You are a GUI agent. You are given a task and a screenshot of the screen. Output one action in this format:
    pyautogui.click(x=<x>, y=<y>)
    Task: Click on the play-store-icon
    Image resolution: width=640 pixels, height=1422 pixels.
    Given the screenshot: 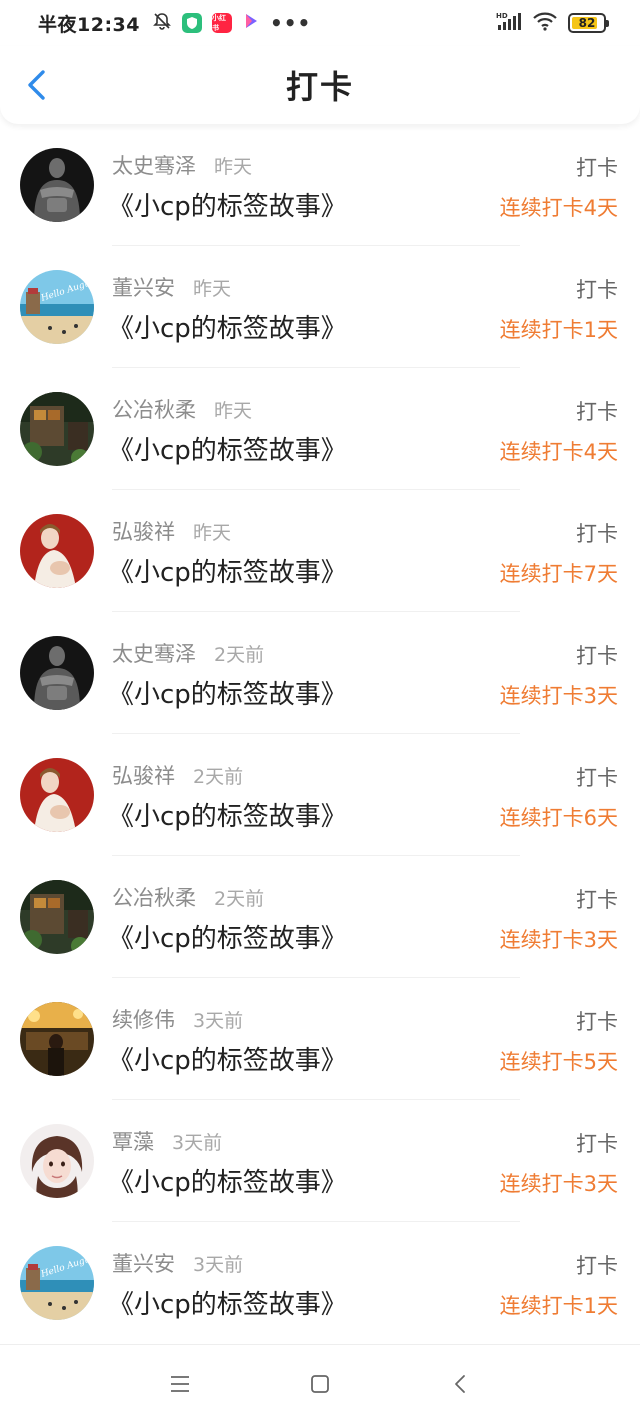 What is the action you would take?
    pyautogui.click(x=251, y=23)
    